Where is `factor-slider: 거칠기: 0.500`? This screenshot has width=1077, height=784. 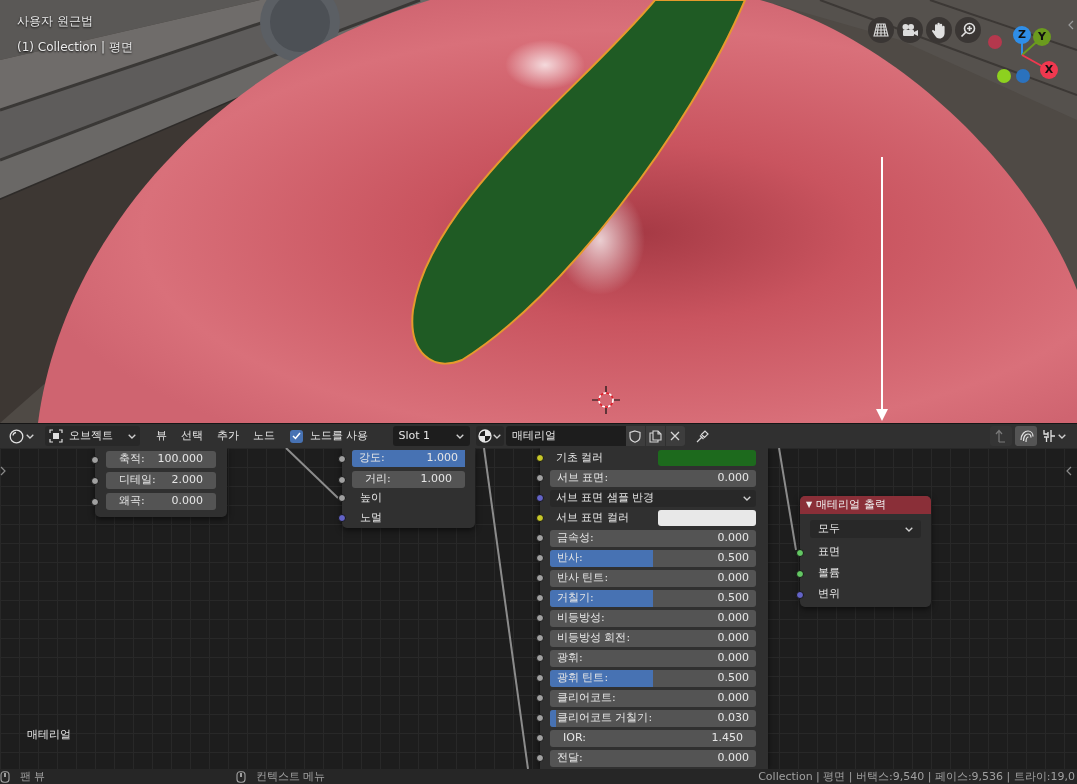
factor-slider: 거칠기: 0.500 is located at coordinates (653, 598).